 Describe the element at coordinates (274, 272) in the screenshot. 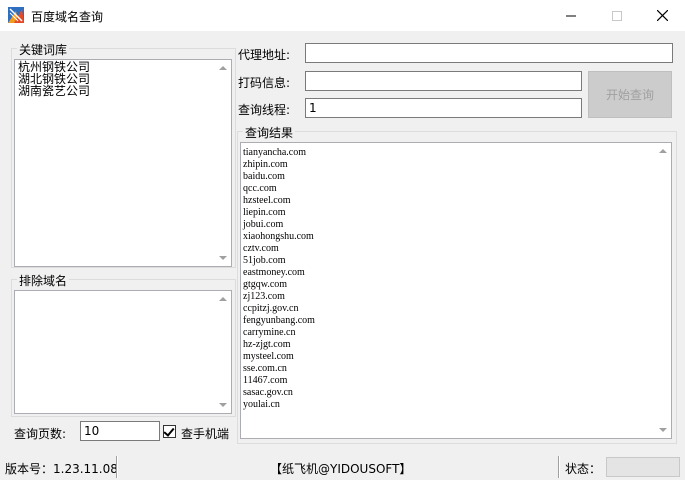

I see `result-item: eastmoney.com` at that location.